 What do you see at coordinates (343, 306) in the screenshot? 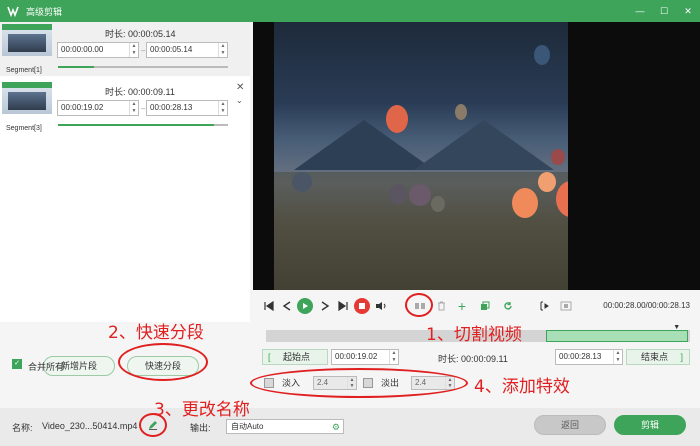
I see `skip-end-icon` at bounding box center [343, 306].